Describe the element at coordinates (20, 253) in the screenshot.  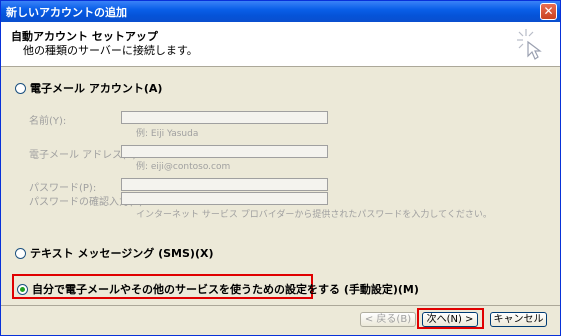
I see `sms-radio` at that location.